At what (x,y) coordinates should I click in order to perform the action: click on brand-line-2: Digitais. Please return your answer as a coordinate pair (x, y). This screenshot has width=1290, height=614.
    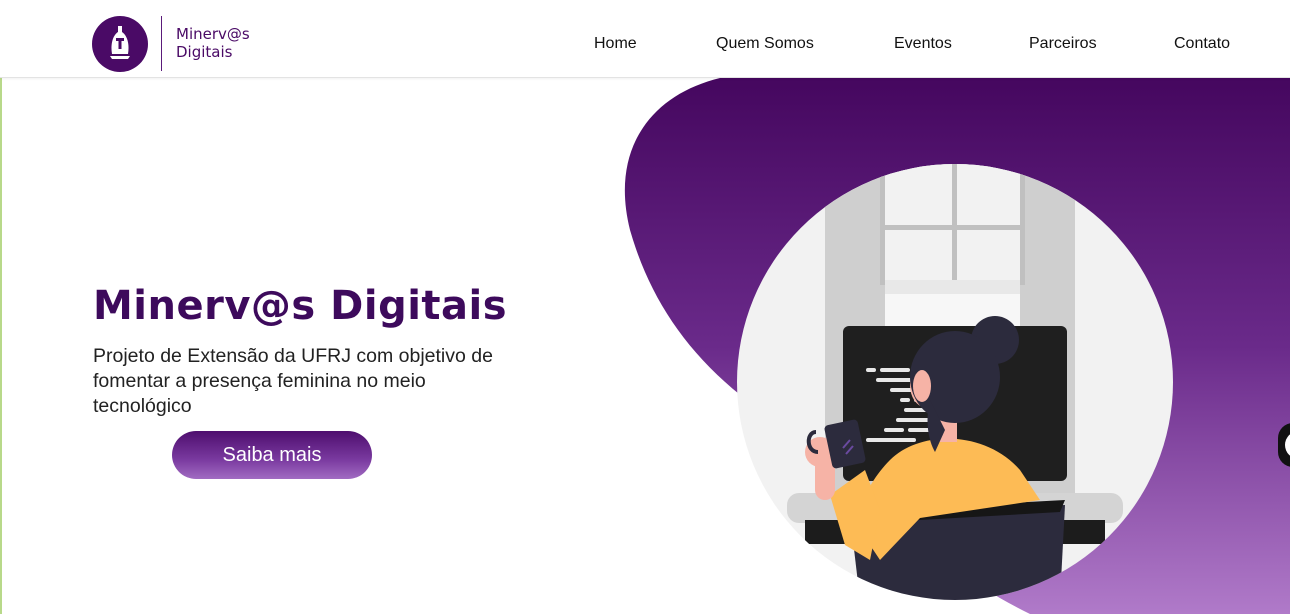
    Looking at the image, I should click on (204, 52).